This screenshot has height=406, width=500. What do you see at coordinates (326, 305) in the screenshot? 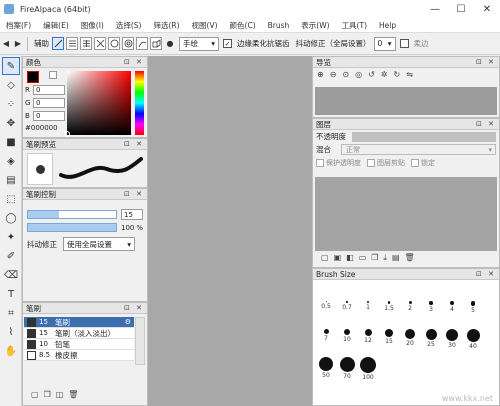
I see `brush-size-cell: 0.5` at bounding box center [326, 305].